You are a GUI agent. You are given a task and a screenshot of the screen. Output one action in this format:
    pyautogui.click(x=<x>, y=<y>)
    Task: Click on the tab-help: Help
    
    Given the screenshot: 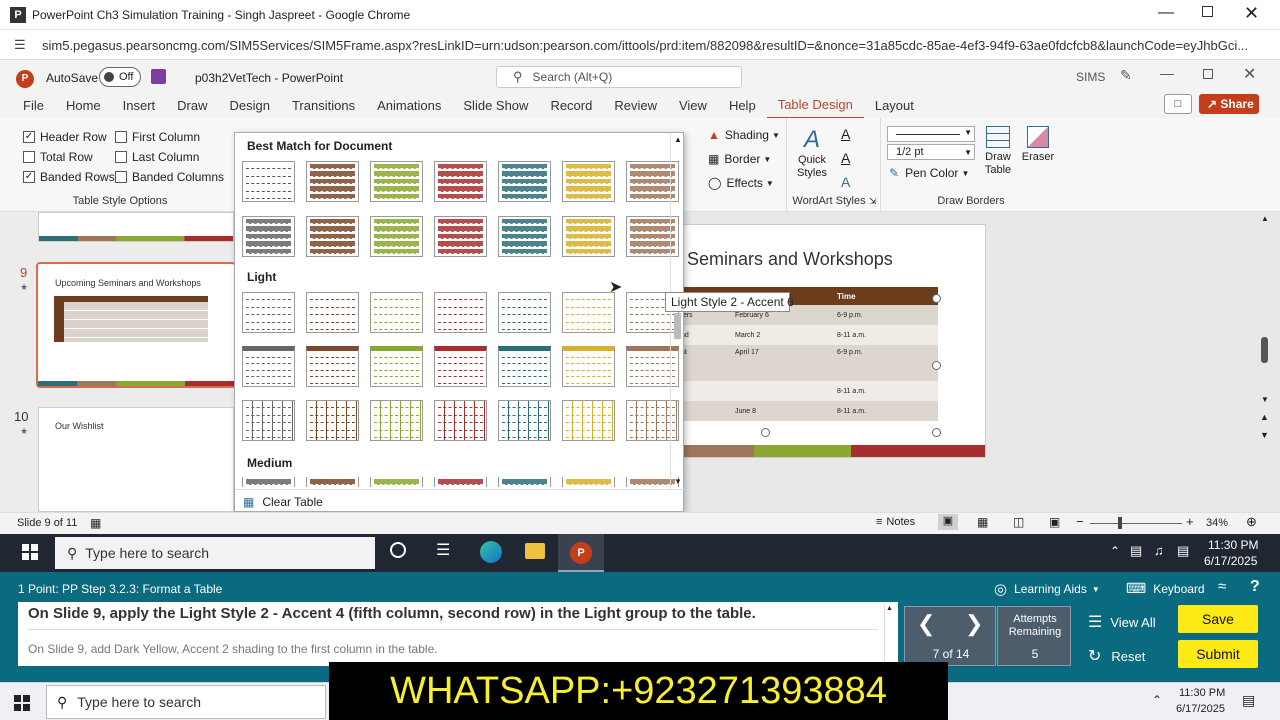 What is the action you would take?
    pyautogui.click(x=742, y=106)
    